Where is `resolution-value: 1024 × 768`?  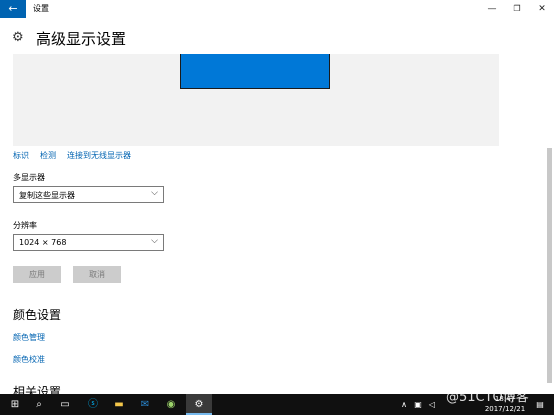 resolution-value: 1024 × 768 is located at coordinates (43, 242).